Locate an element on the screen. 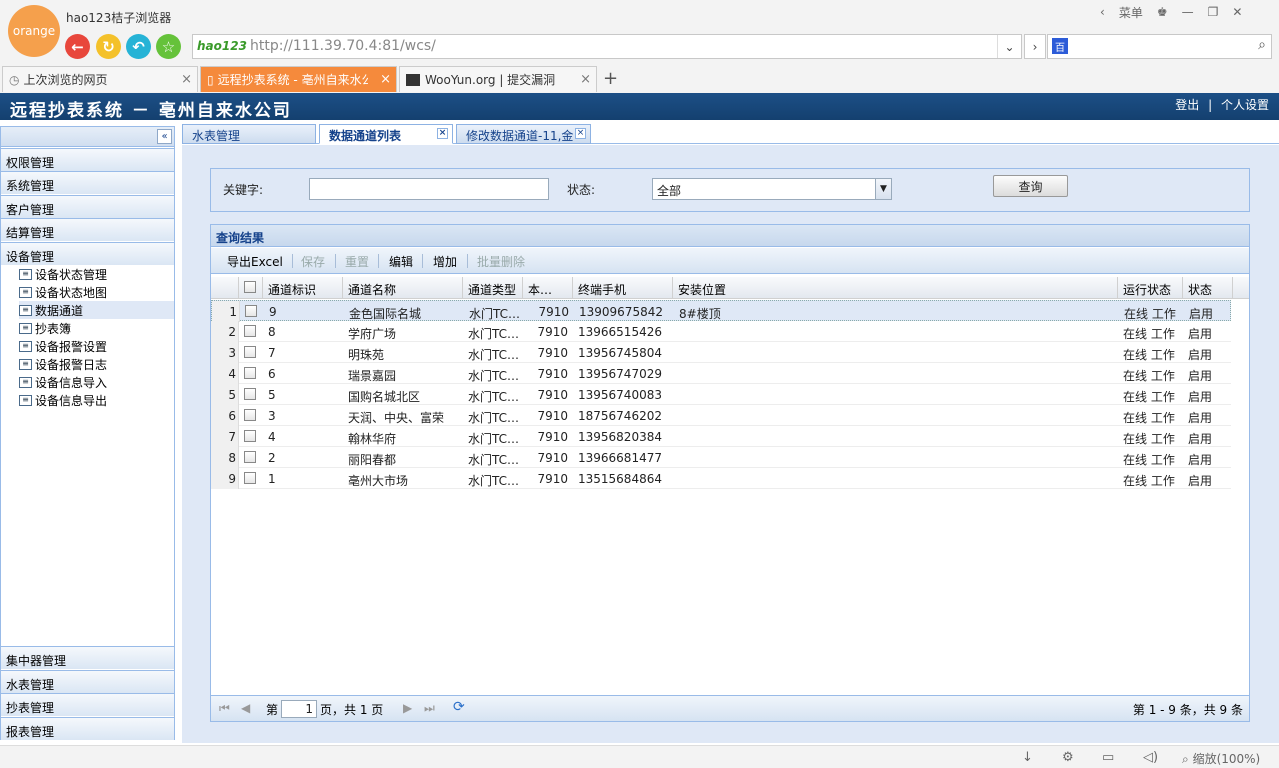  personal-settings-link: 个人设置 is located at coordinates (1245, 105).